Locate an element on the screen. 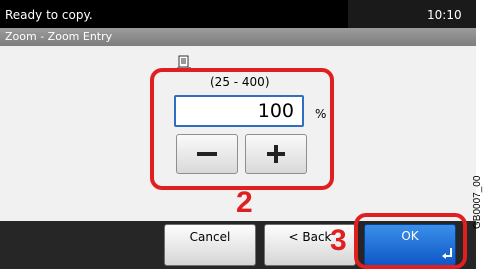 Image resolution: width=493 pixels, height=269 pixels. step-3-callout: 3 is located at coordinates (338, 240).